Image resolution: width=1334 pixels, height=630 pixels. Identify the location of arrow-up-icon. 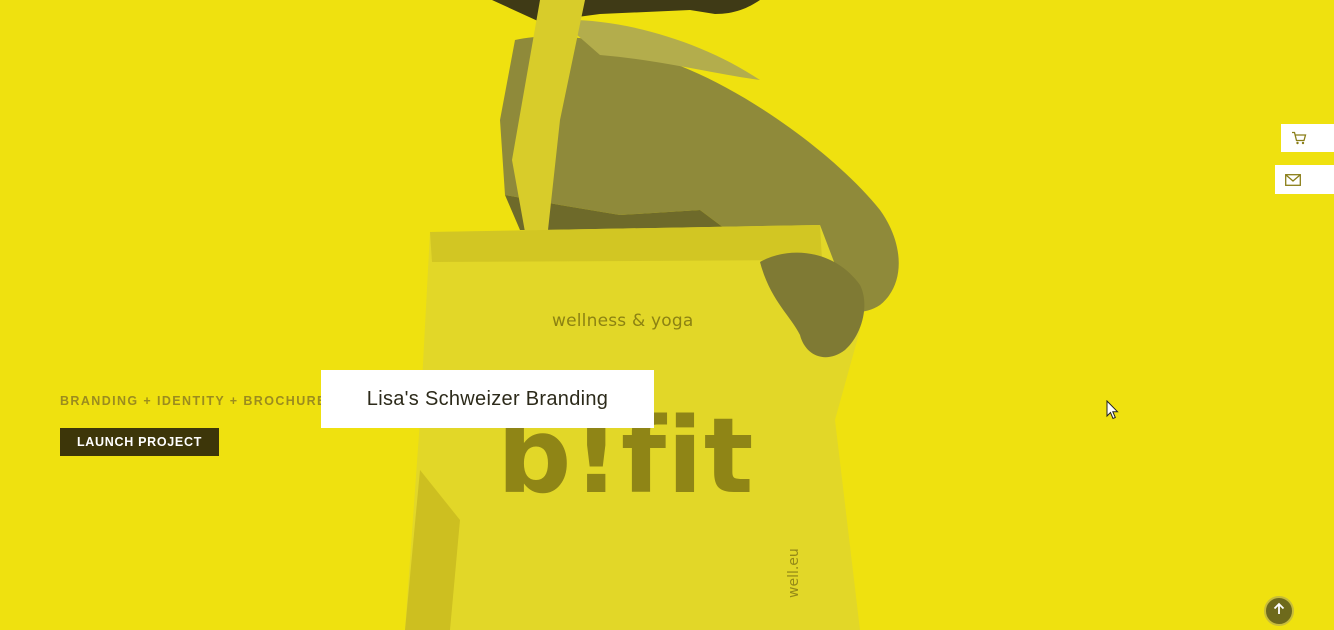
(1279, 611).